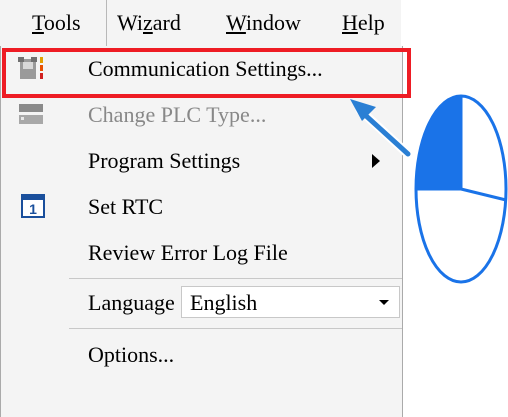 The width and height of the screenshot is (508, 417). What do you see at coordinates (126, 206) in the screenshot?
I see `menu-item-label: Set RTC` at bounding box center [126, 206].